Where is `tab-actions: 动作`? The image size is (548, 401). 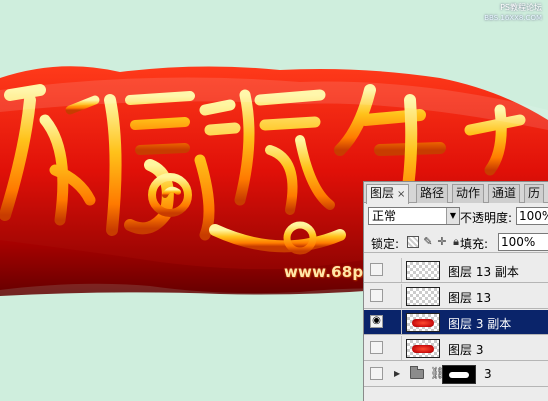 tab-actions: 动作 is located at coordinates (468, 193).